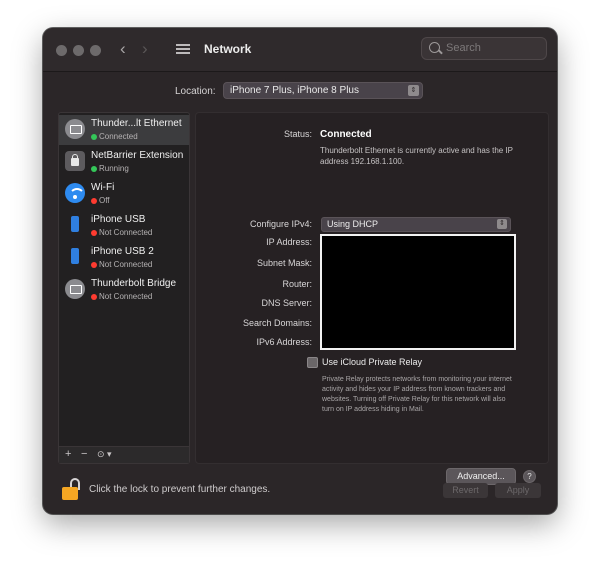 The height and width of the screenshot is (571, 600). I want to click on private-relay-checkbox, so click(312, 362).